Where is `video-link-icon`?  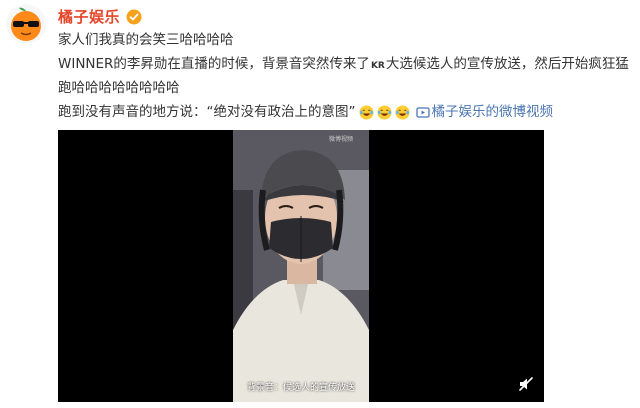
video-link-icon is located at coordinates (422, 112).